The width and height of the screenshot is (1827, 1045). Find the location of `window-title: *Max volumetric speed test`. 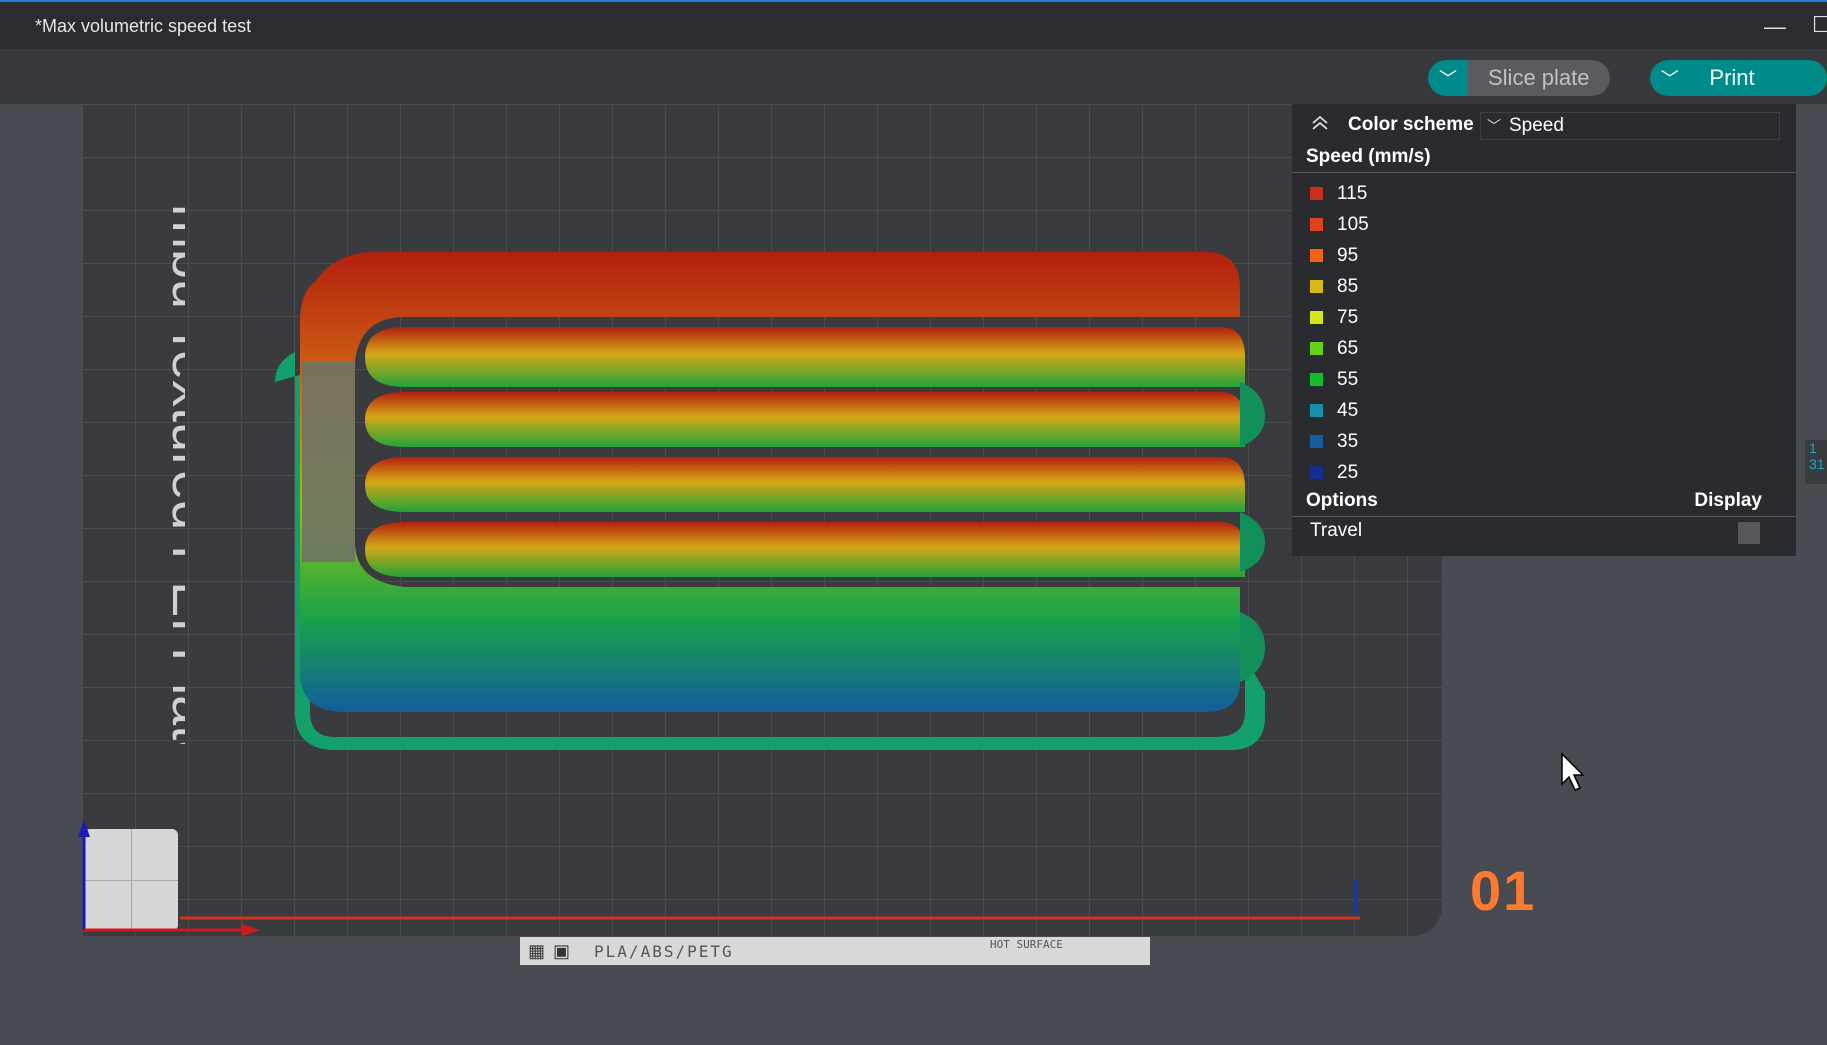

window-title: *Max volumetric speed test is located at coordinates (143, 26).